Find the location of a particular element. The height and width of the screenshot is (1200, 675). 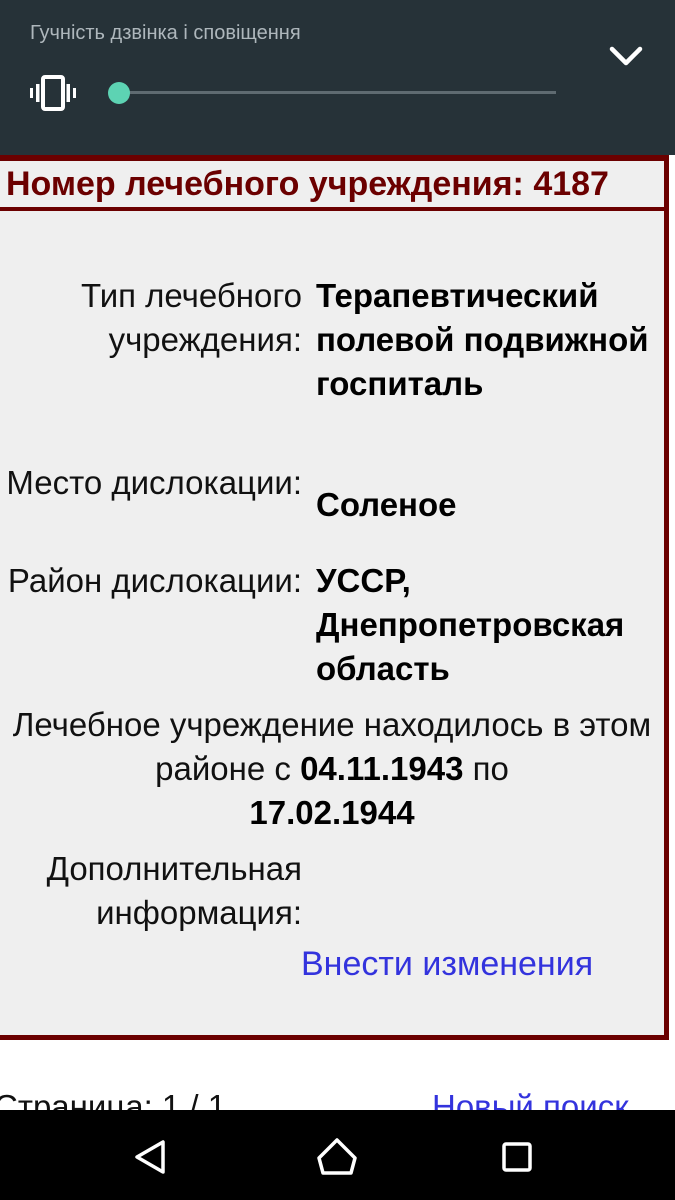

vibrate-icon is located at coordinates (53, 93).